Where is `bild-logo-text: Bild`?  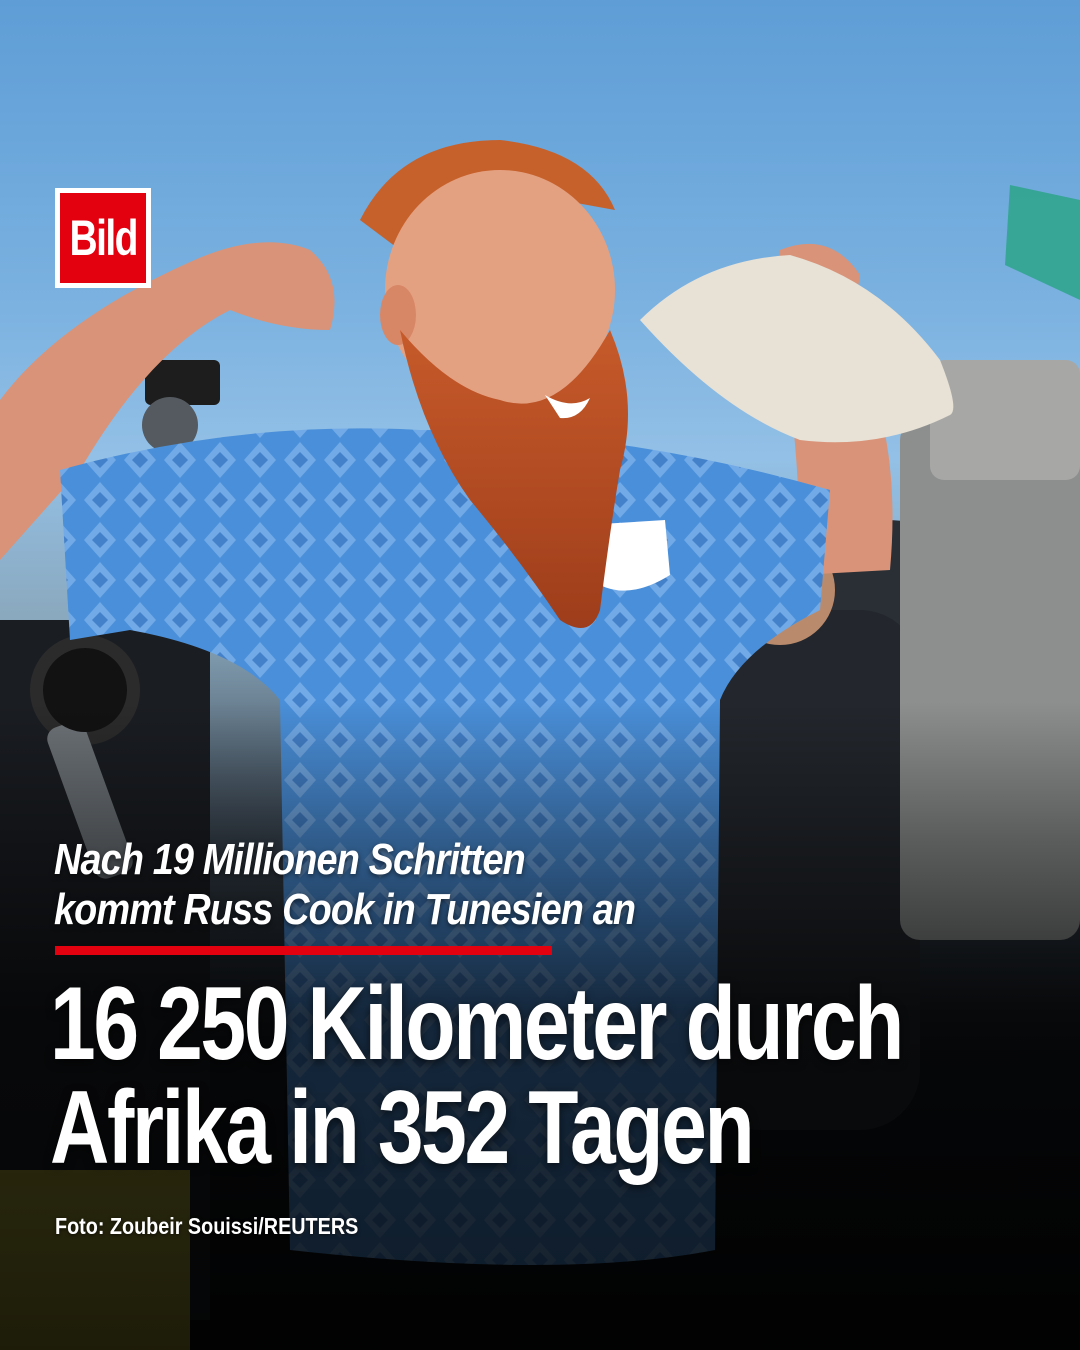
bild-logo-text: Bild is located at coordinates (103, 238).